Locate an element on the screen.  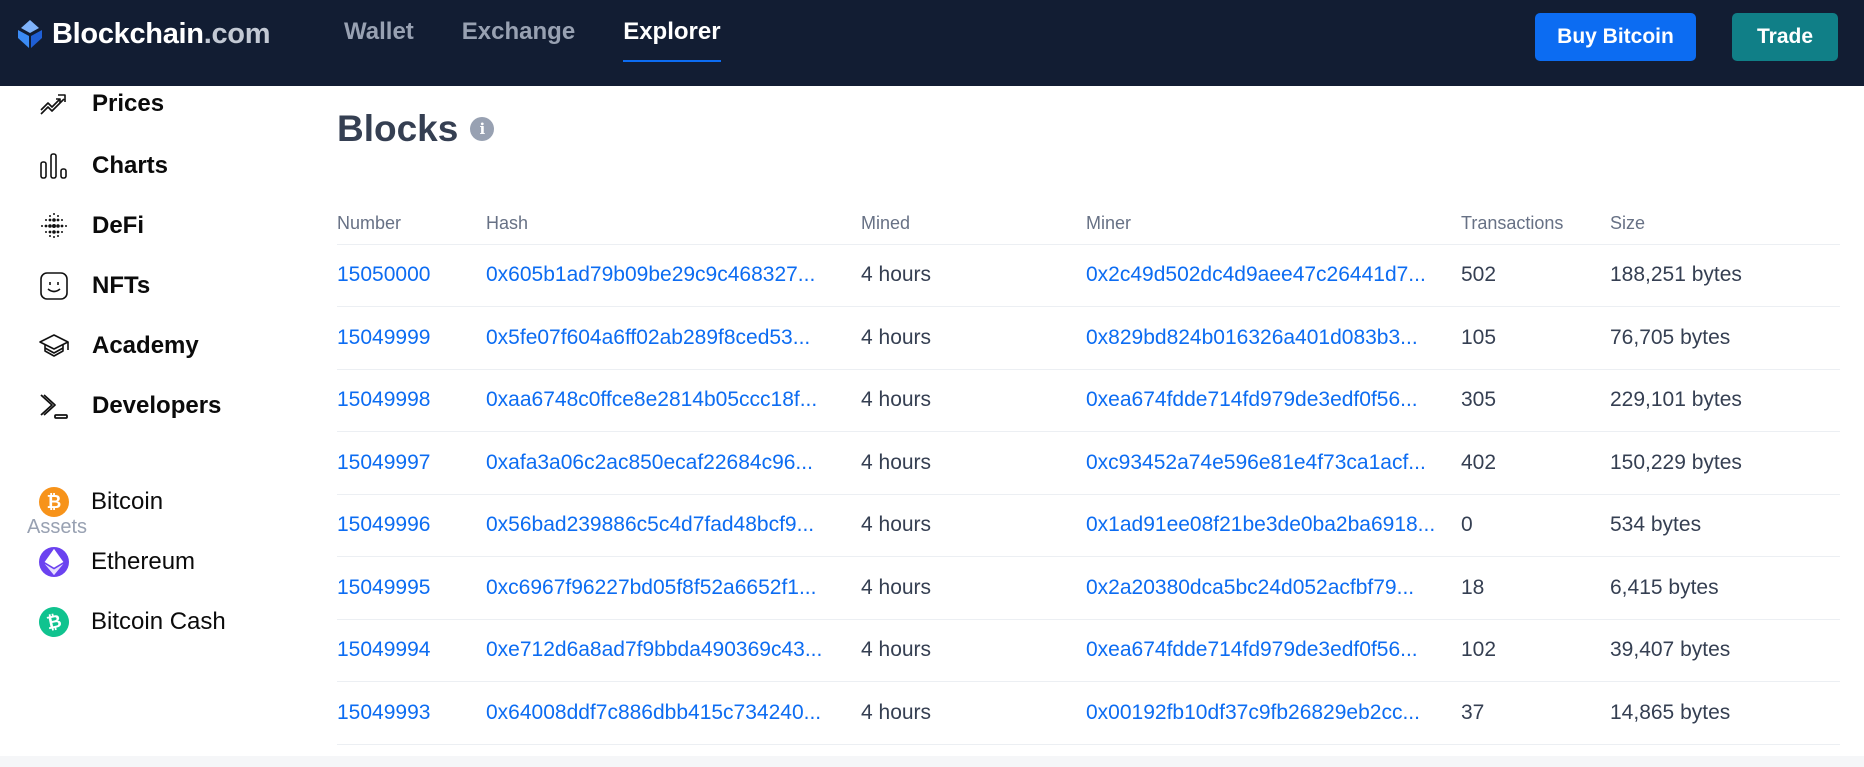
sidebar-item-defi: DeFi is located at coordinates (90, 226).